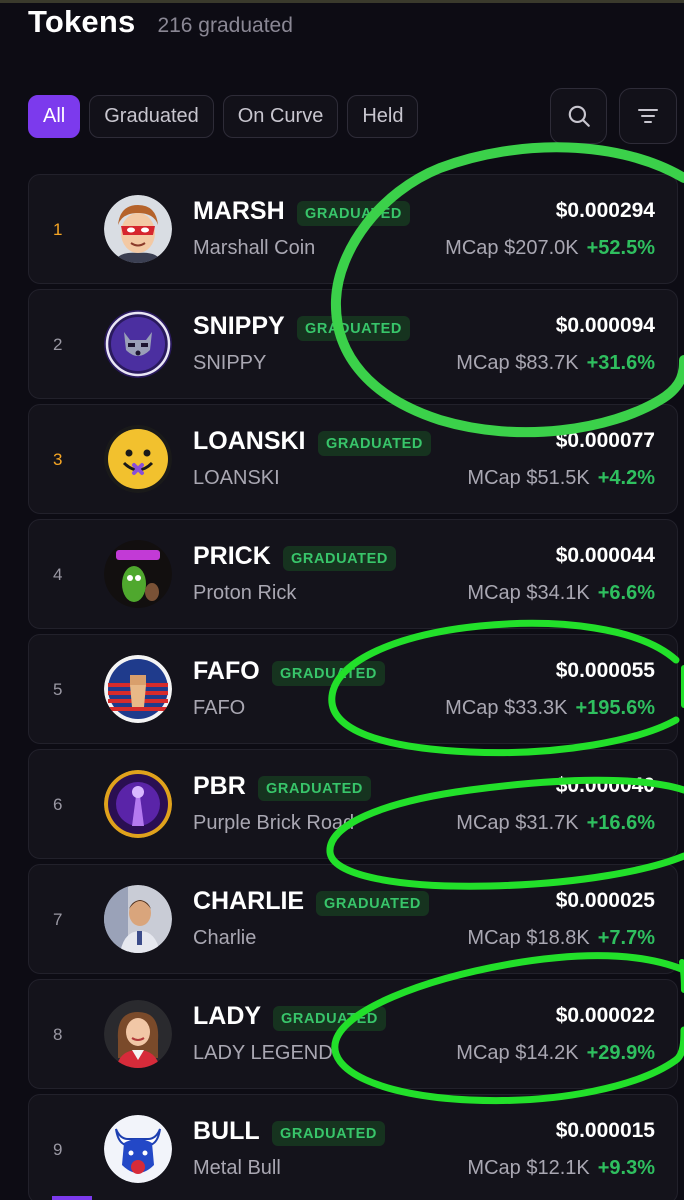 The height and width of the screenshot is (1200, 684). I want to click on token-symbol: CHARLIE, so click(249, 901).